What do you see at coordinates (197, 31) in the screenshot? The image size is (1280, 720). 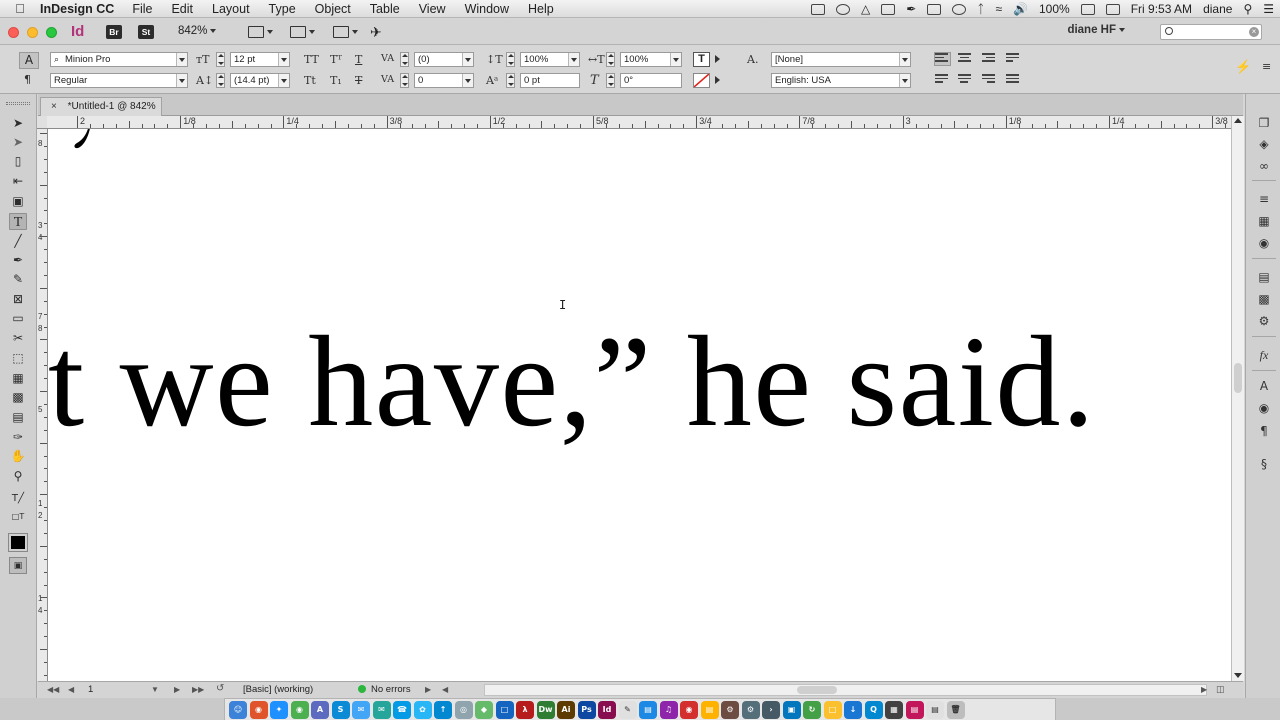 I see `zoom-level-dropdown: 842%` at bounding box center [197, 31].